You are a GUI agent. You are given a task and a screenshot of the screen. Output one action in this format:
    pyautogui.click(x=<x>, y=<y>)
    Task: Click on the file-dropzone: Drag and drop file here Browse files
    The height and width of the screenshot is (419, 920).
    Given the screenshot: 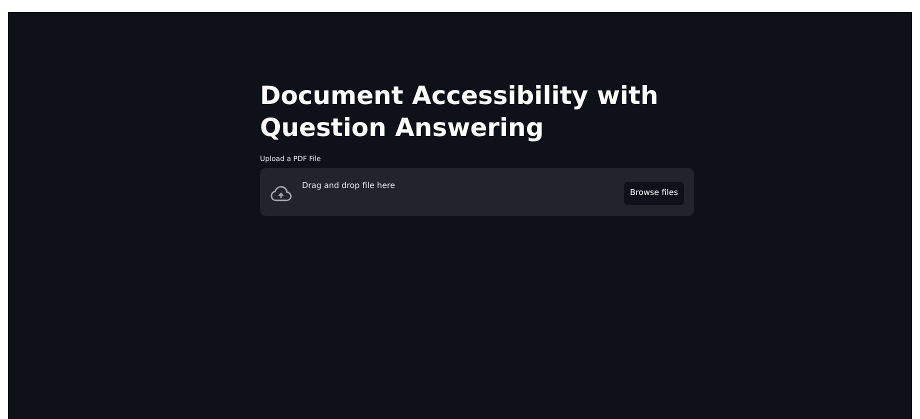 What is the action you would take?
    pyautogui.click(x=477, y=192)
    